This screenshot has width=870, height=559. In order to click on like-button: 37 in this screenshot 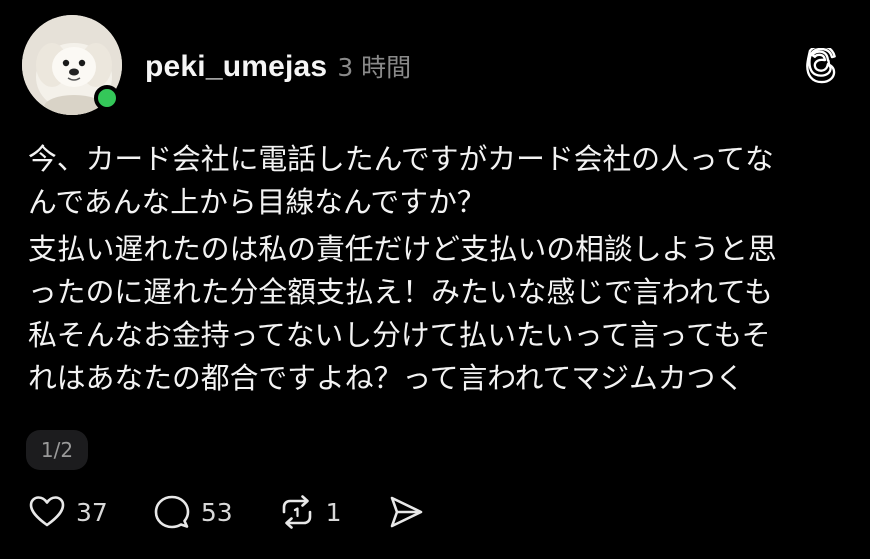, I will do `click(68, 512)`.